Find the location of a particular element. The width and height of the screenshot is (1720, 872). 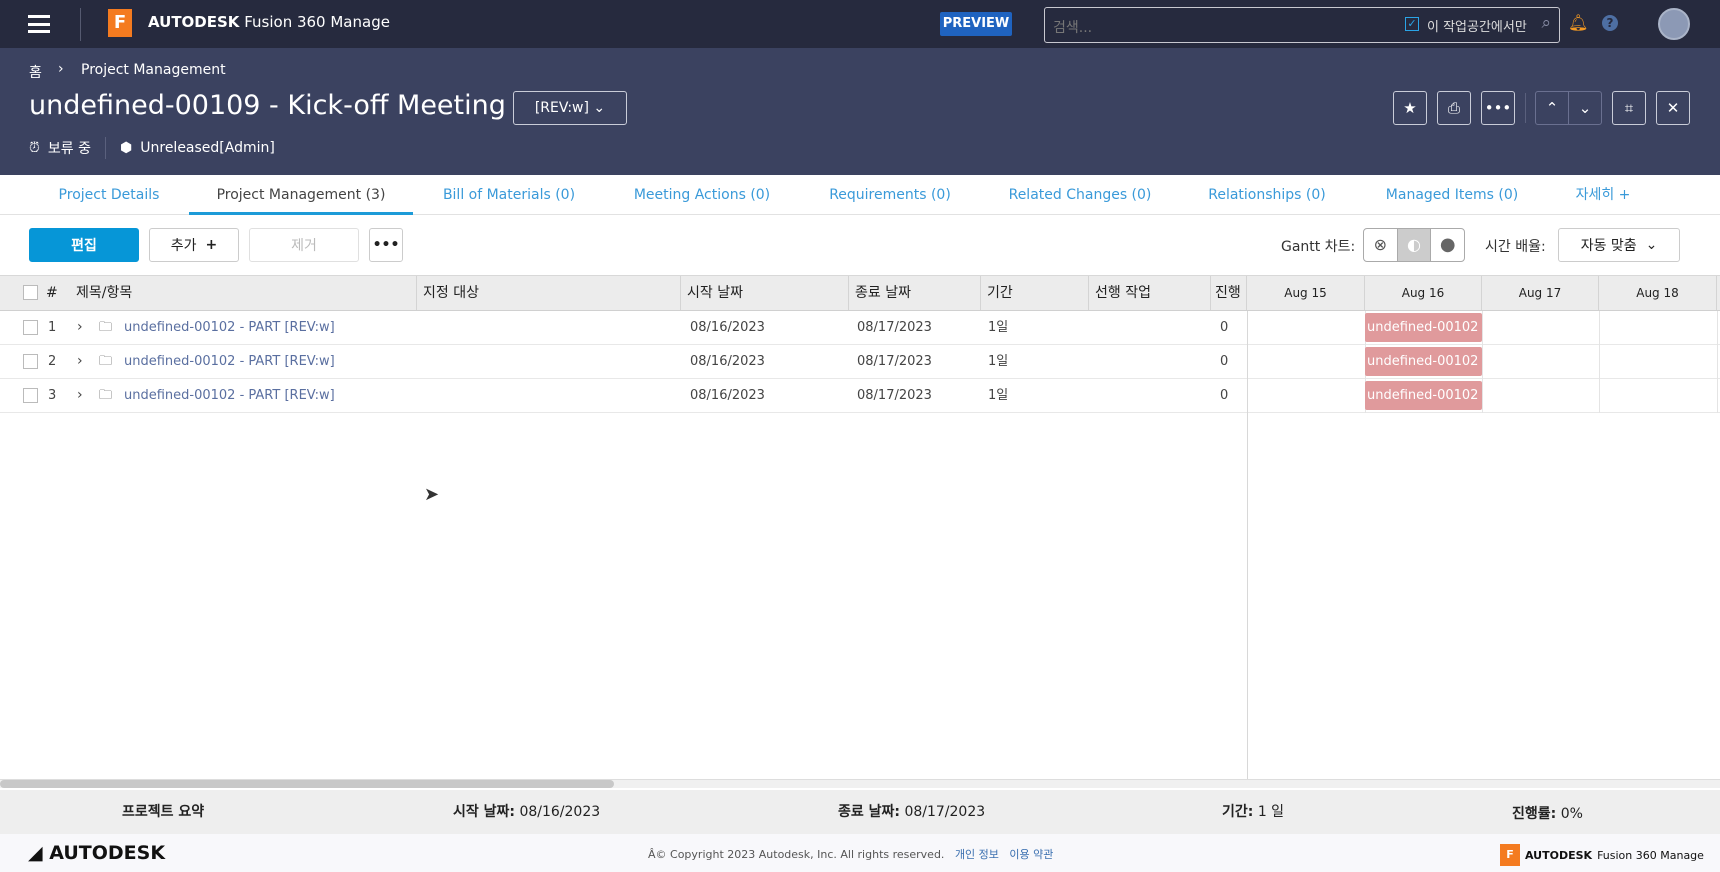

gantt-split-button: ◐ is located at coordinates (1414, 245).